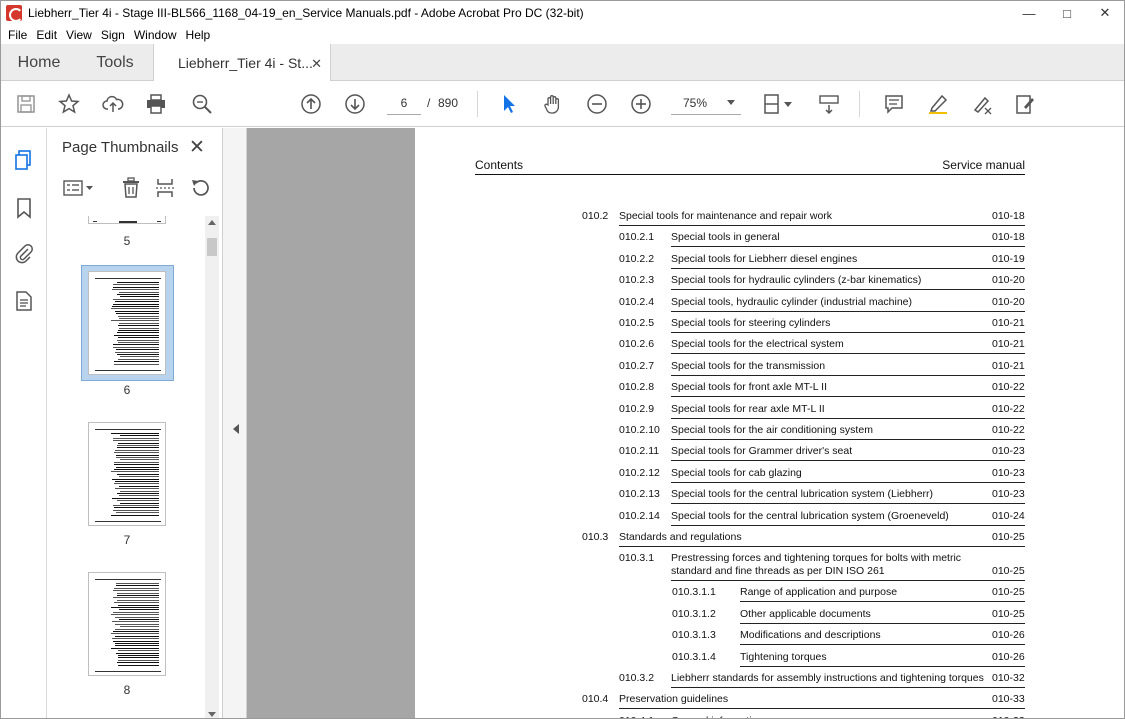  Describe the element at coordinates (894, 104) in the screenshot. I see `comment-icon` at that location.